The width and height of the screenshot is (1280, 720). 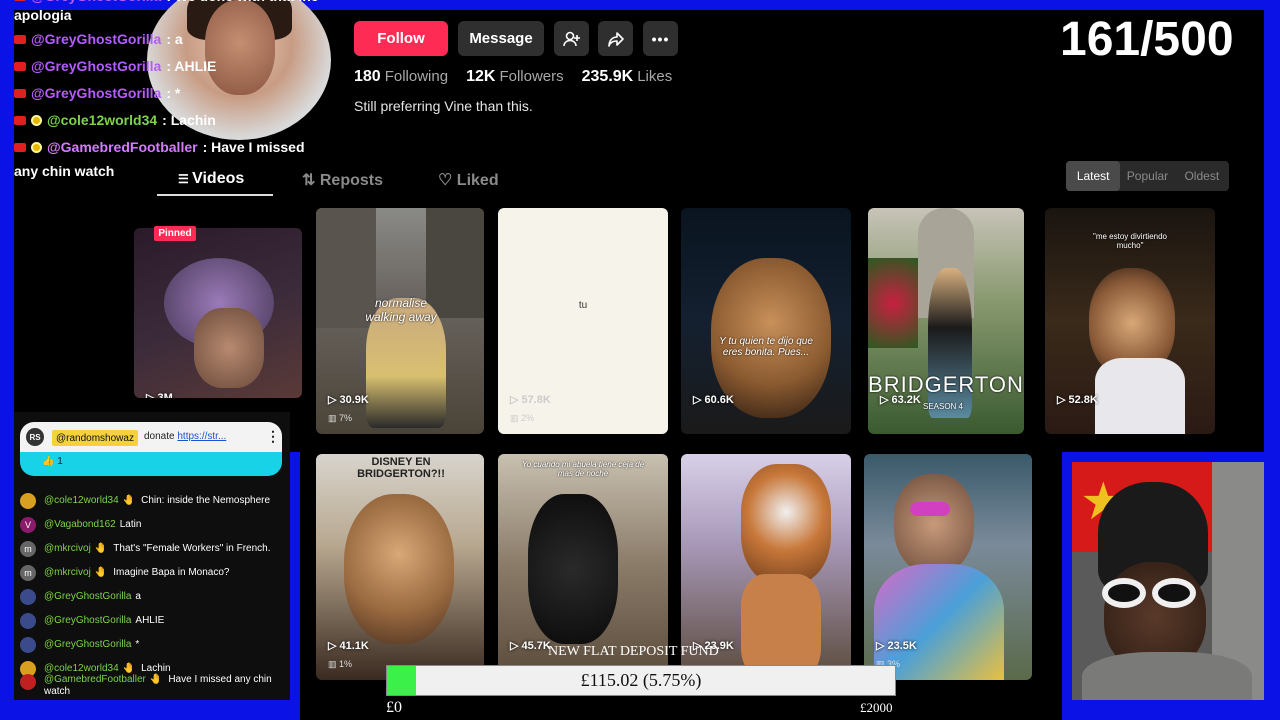 I want to click on message-button: Message, so click(x=501, y=38).